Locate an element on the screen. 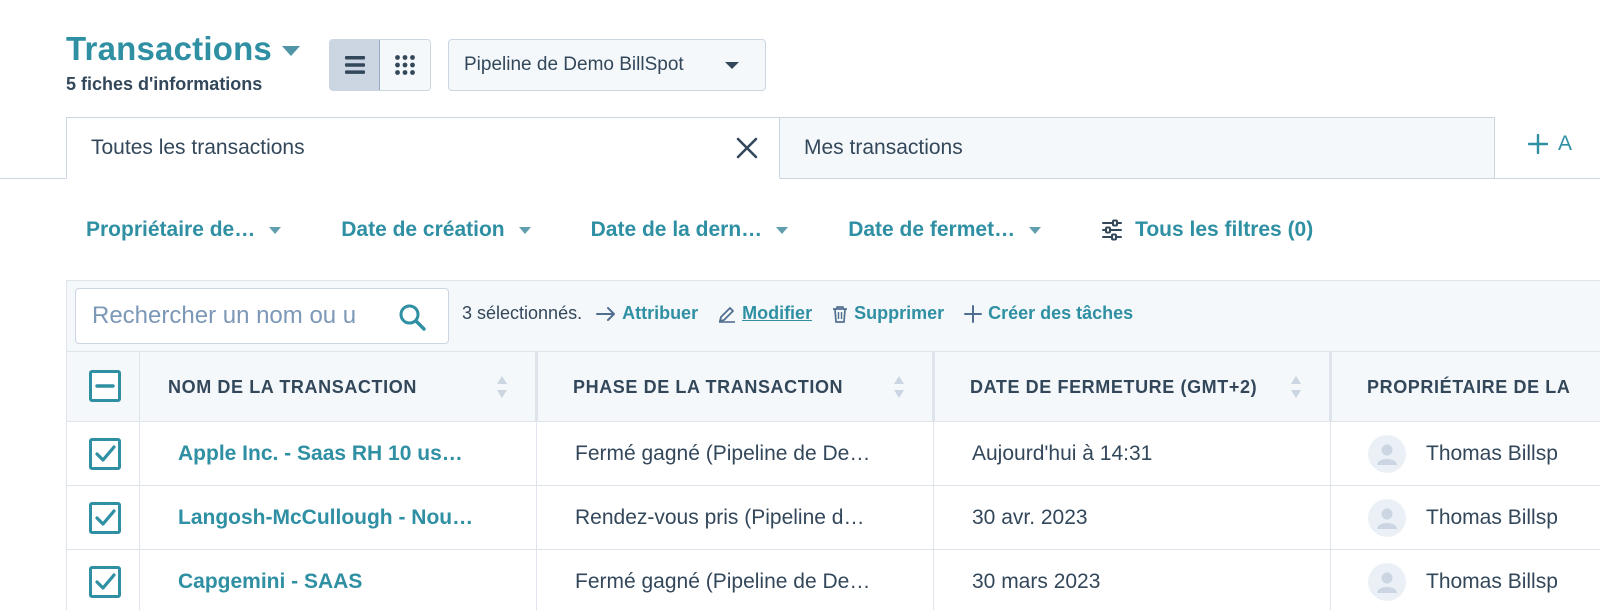  page-title: Transactions is located at coordinates (169, 49).